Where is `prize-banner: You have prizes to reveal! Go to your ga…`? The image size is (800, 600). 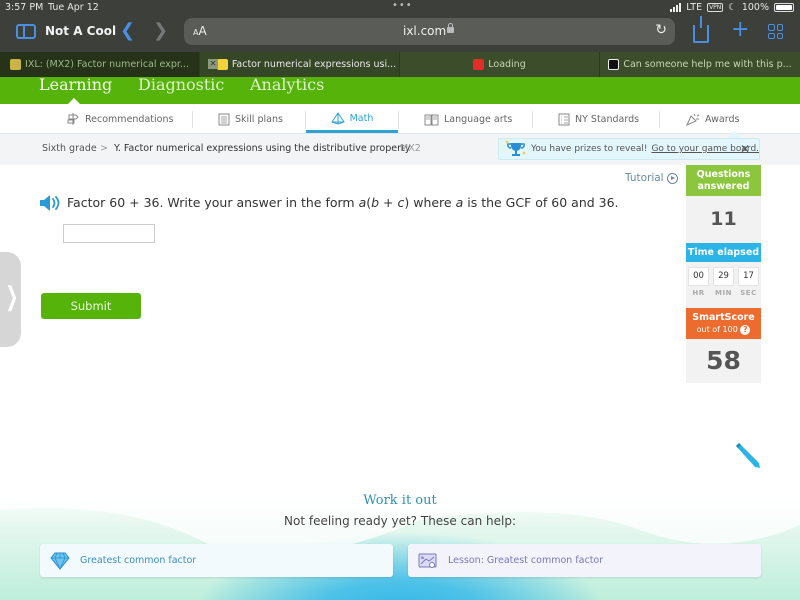 prize-banner: You have prizes to reveal! Go to your ga… is located at coordinates (629, 149).